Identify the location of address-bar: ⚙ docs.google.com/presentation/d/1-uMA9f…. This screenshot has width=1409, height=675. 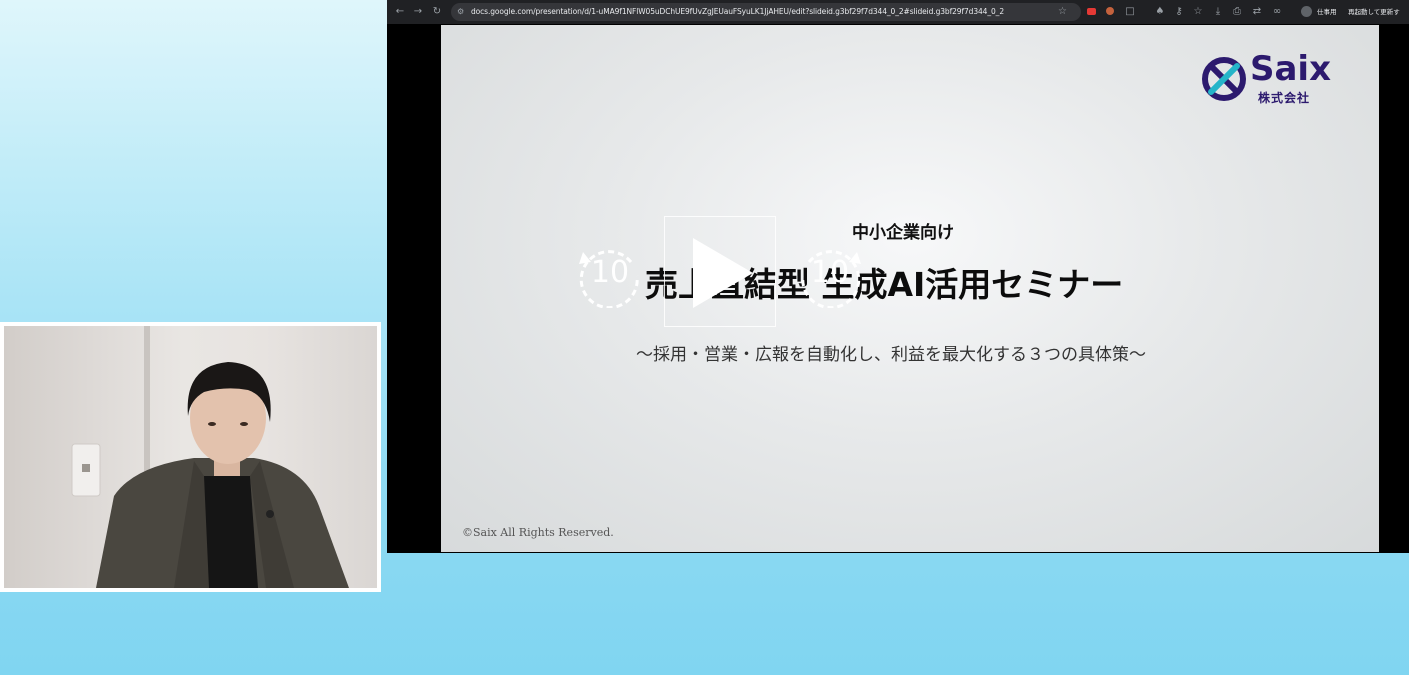
(766, 12).